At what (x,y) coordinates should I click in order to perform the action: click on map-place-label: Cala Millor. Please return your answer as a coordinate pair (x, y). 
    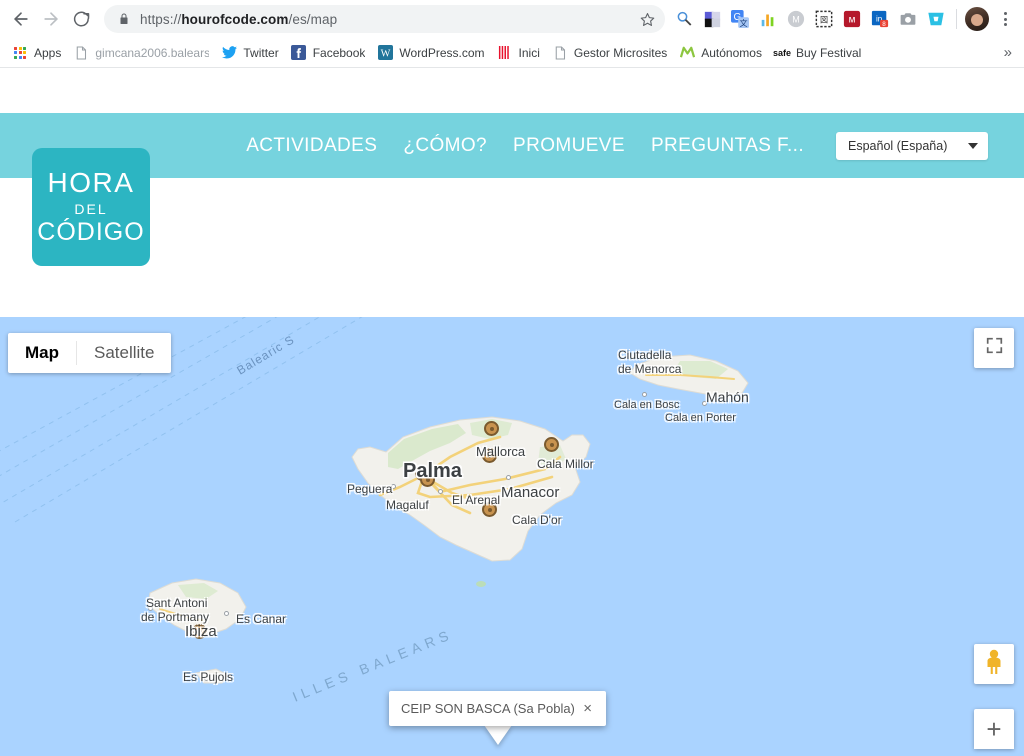
    Looking at the image, I should click on (565, 464).